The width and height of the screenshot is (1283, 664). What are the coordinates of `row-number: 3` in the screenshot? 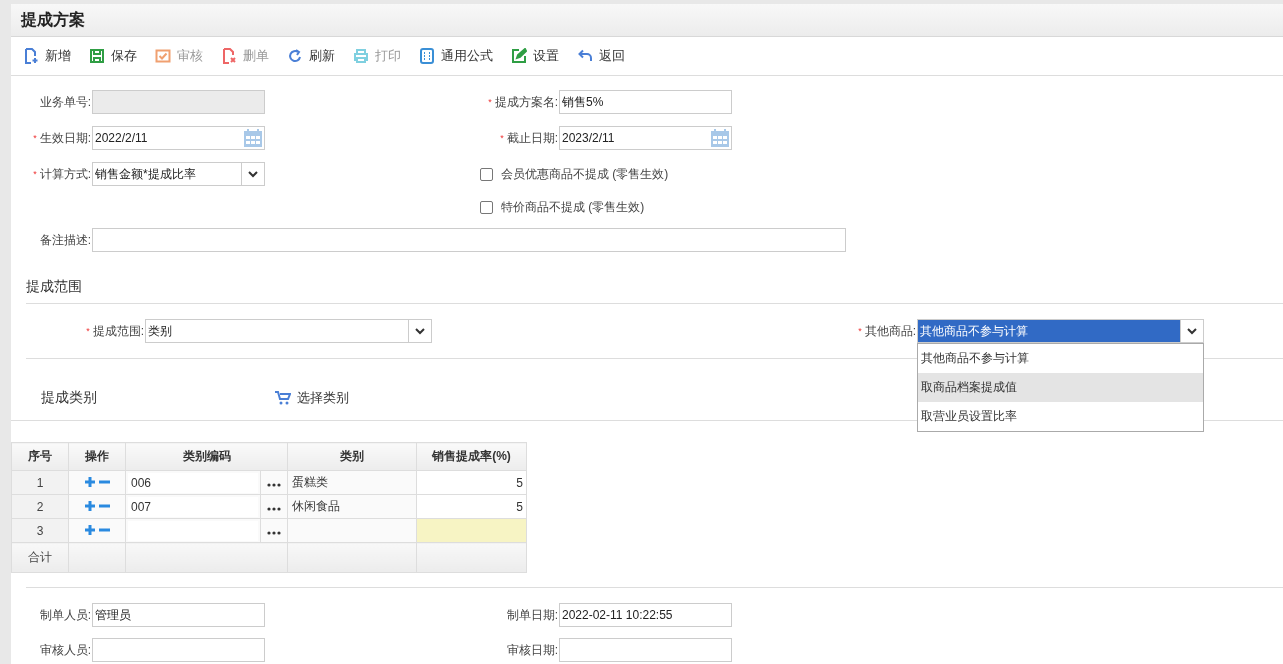 It's located at (40, 530).